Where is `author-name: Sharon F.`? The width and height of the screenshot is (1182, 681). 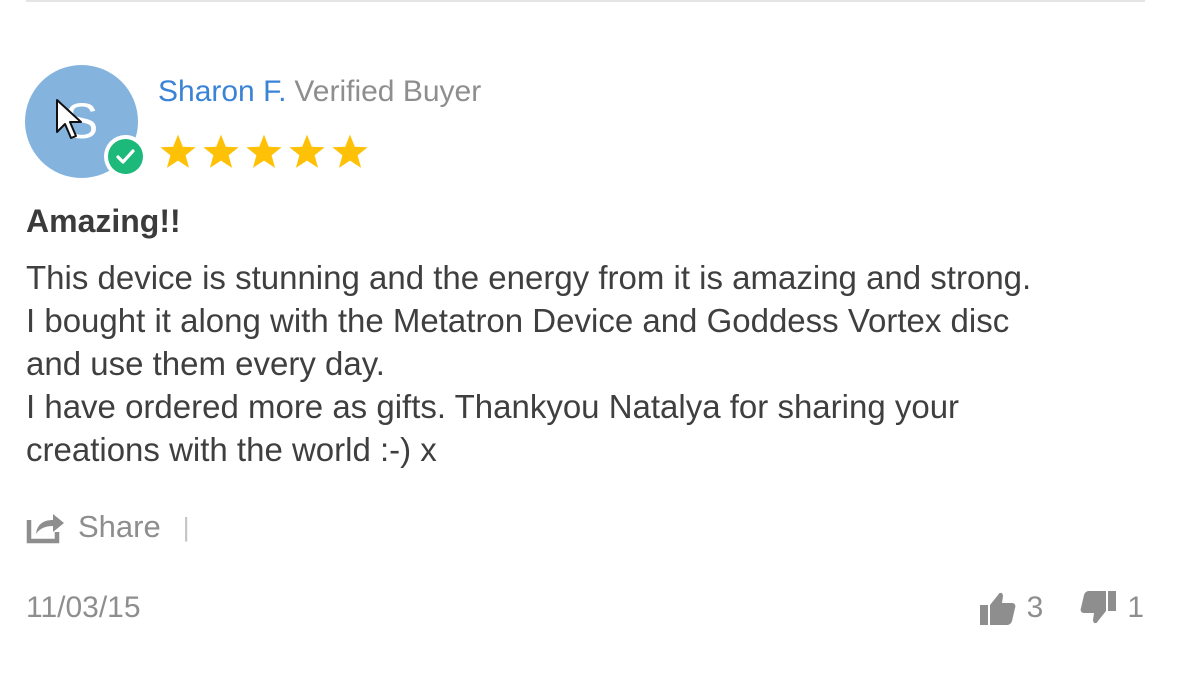
author-name: Sharon F. is located at coordinates (222, 91).